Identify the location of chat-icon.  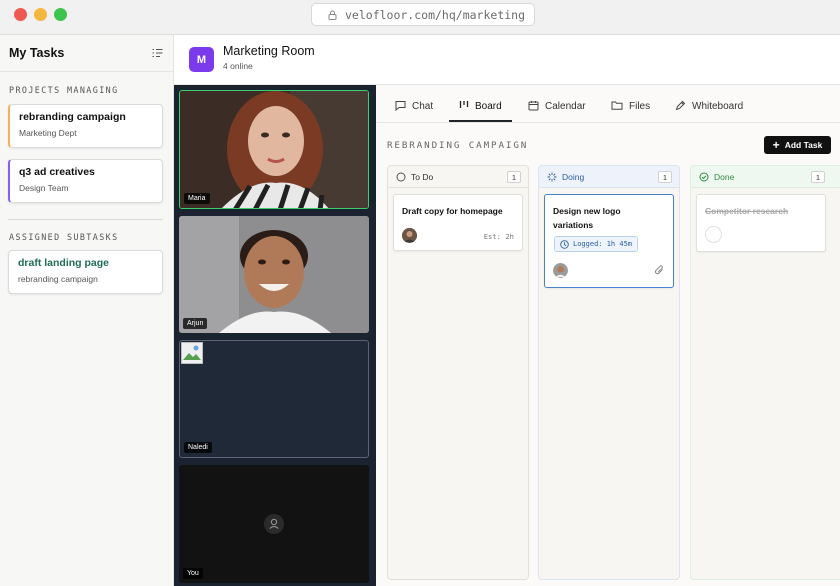
(400, 106).